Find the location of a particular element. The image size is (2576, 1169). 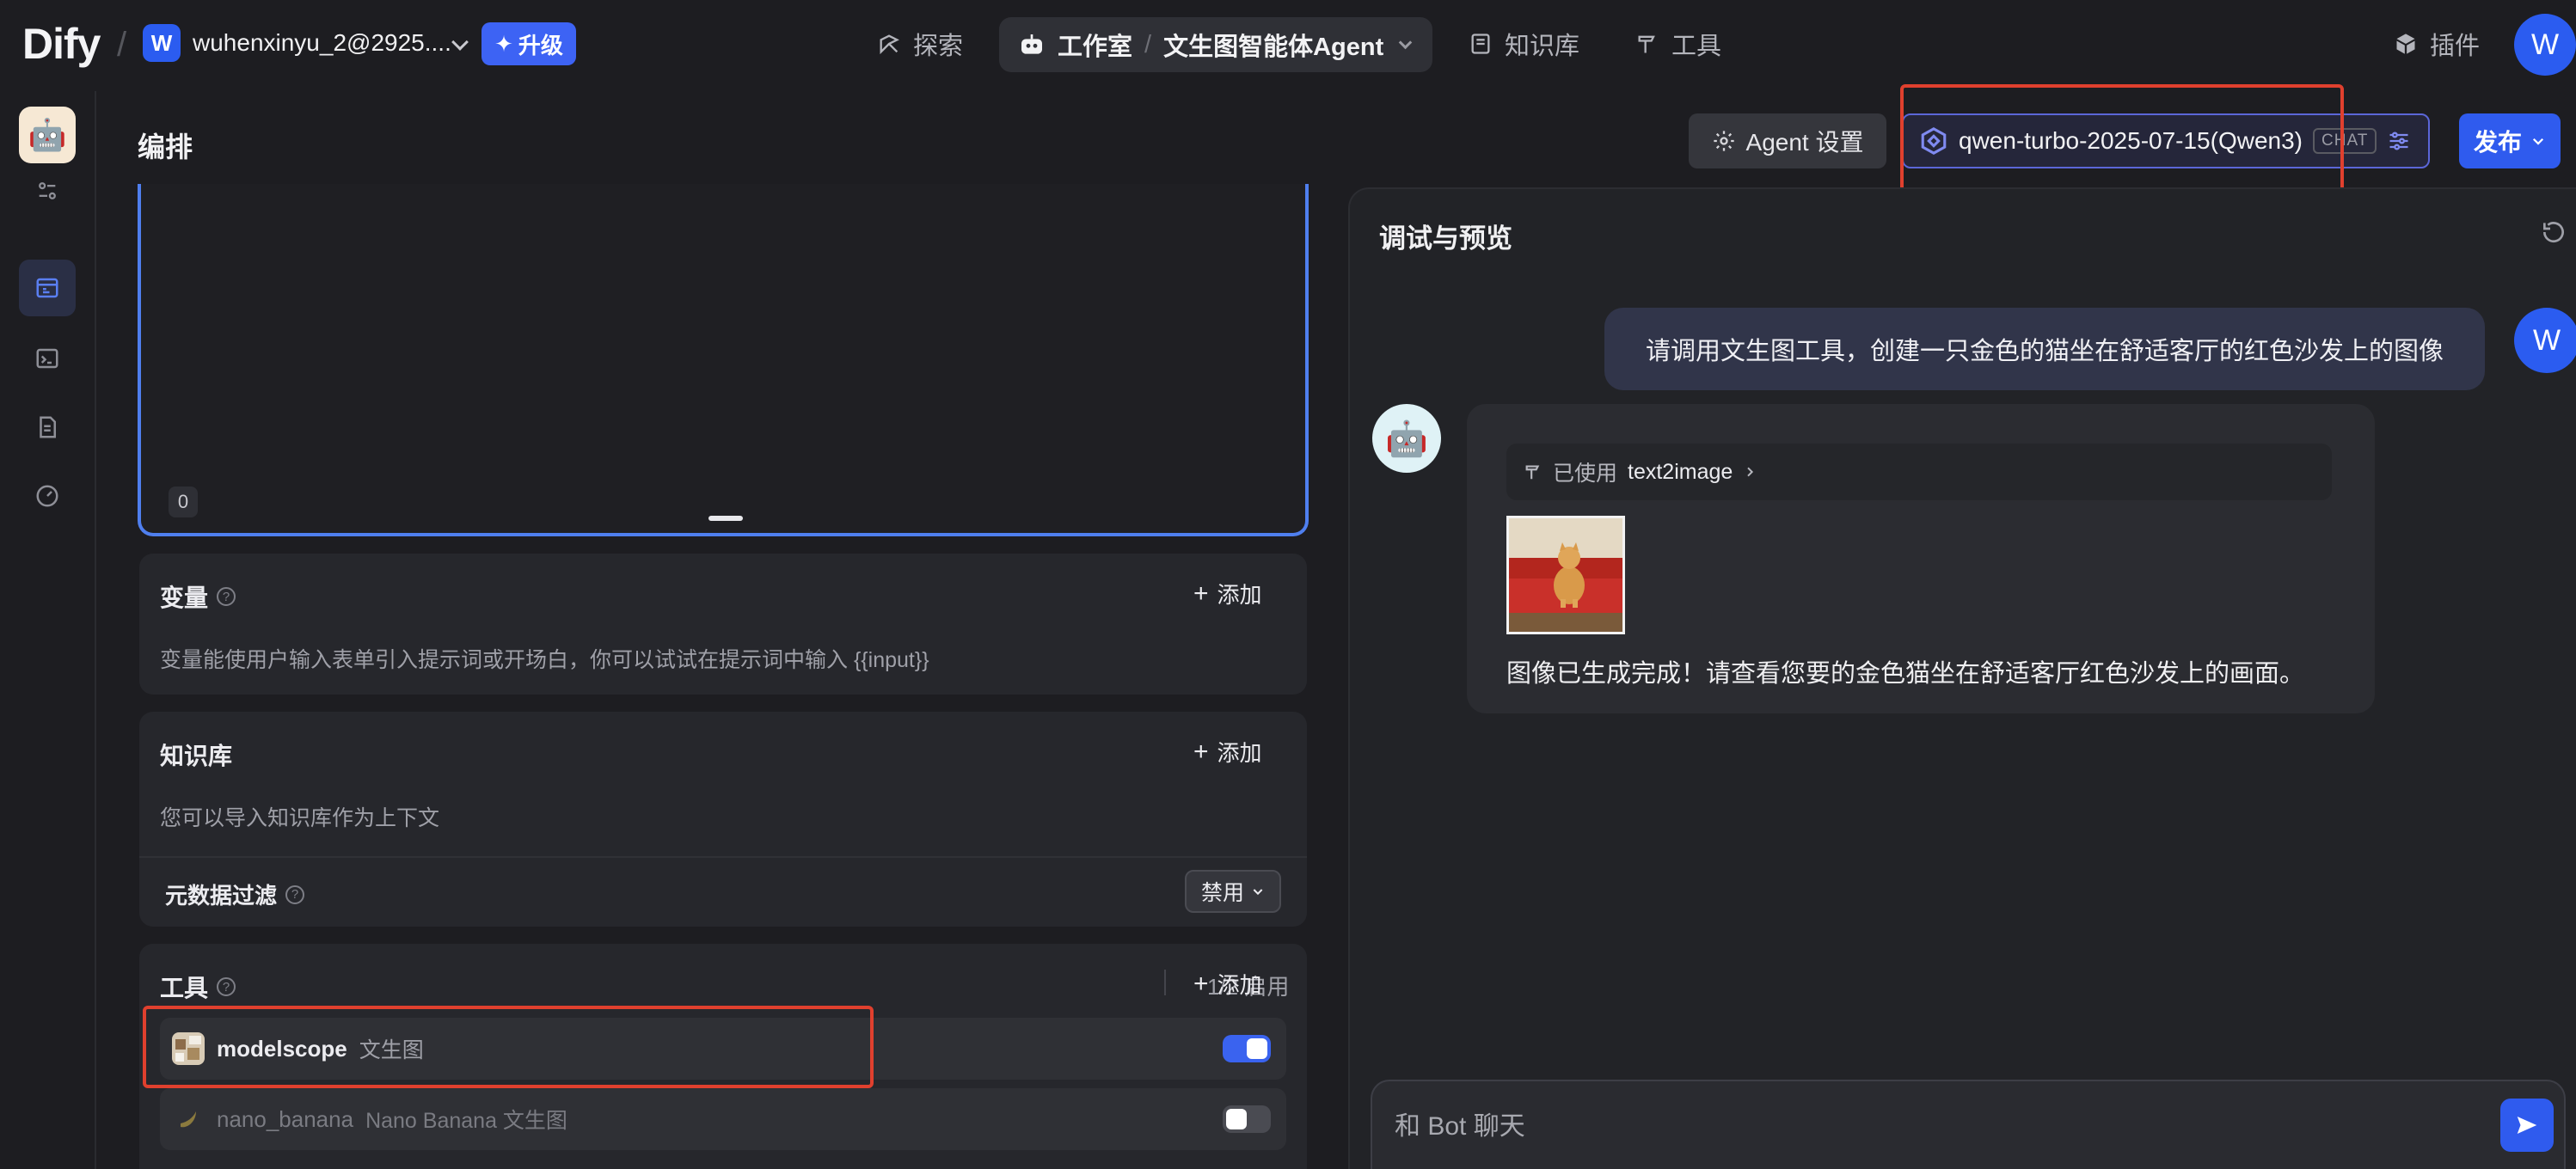

nav-plugins-label: 插件 is located at coordinates (2455, 46).